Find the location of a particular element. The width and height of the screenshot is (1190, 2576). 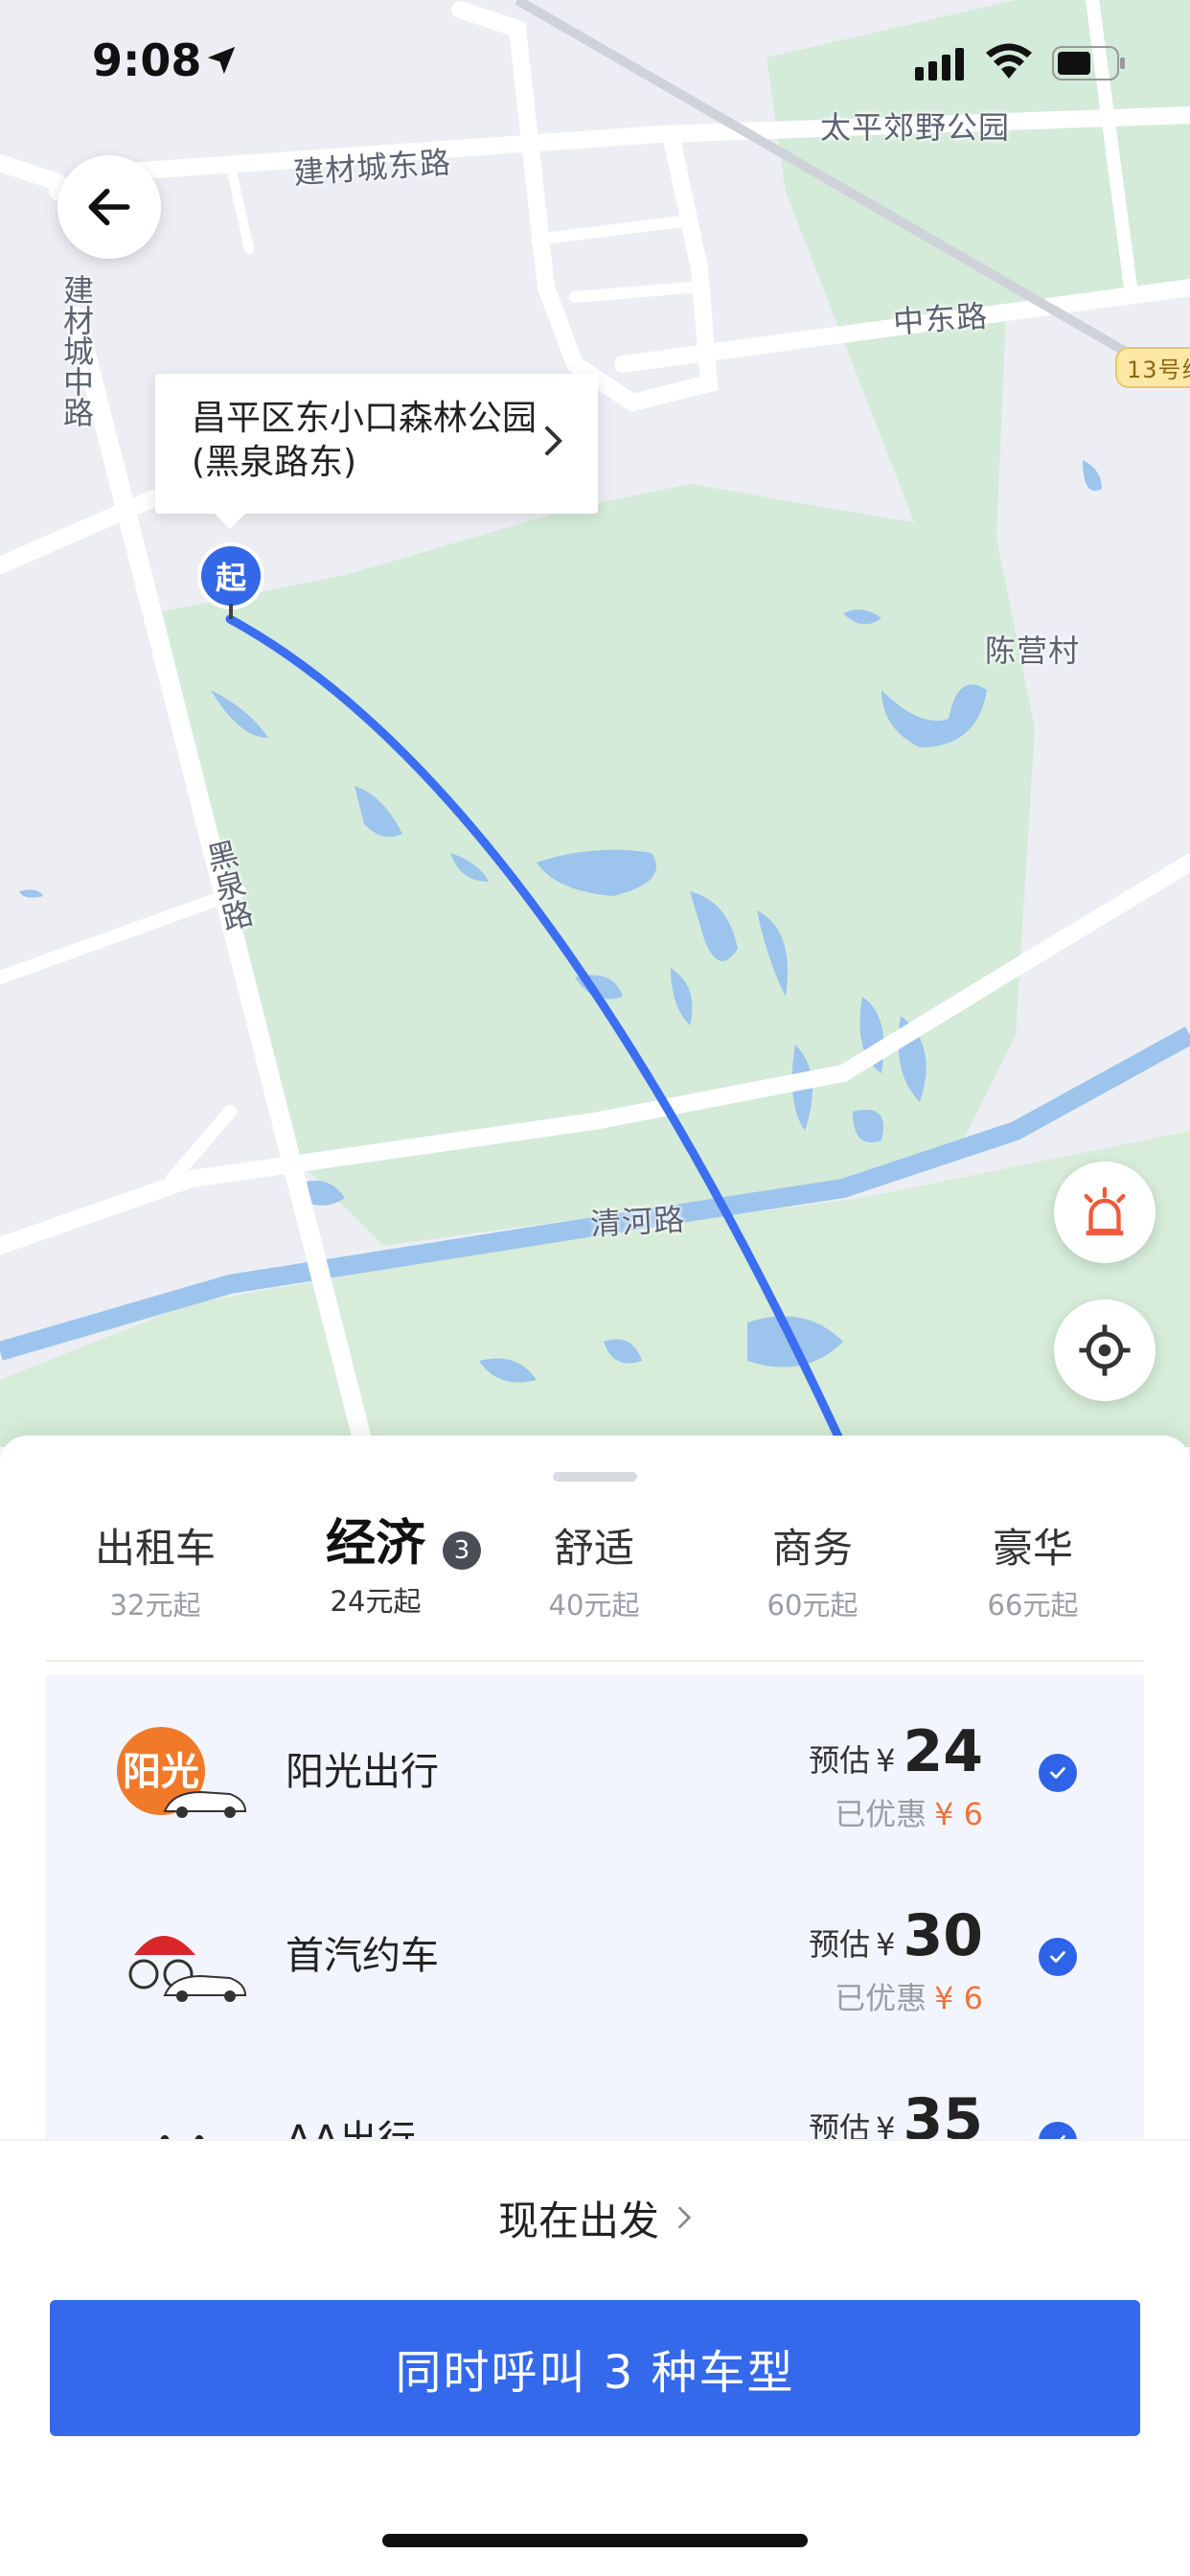

shouqi-logo-icon is located at coordinates (187, 1969).